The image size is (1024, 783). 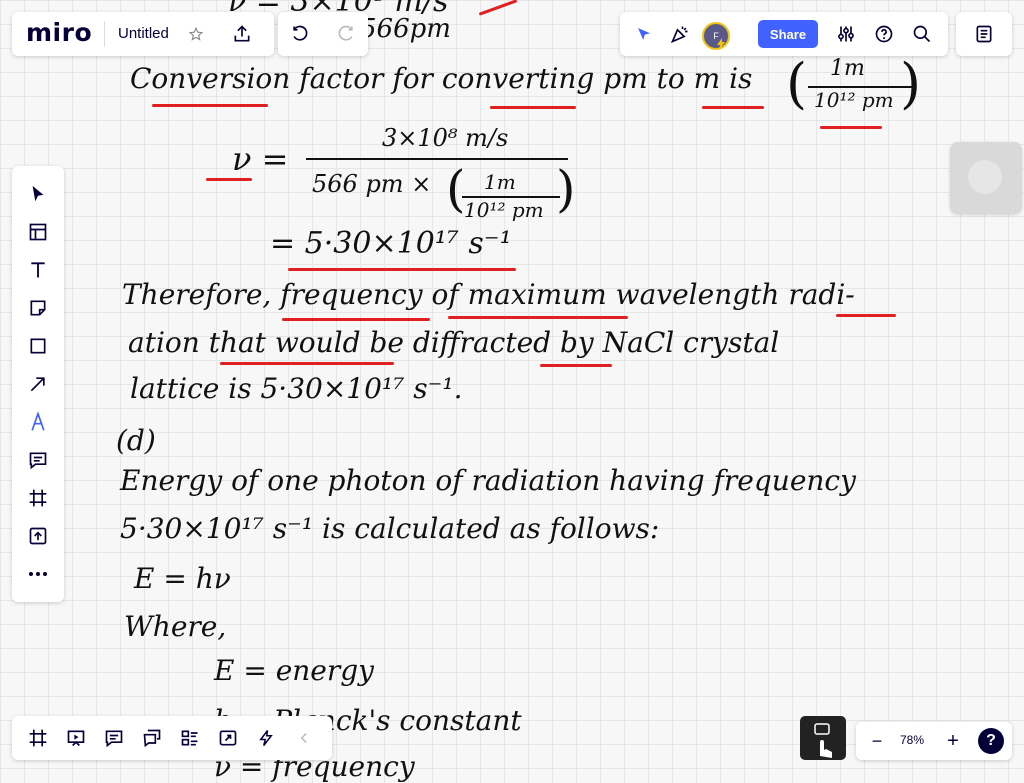 I want to click on where-label: Where,, so click(x=175, y=626).